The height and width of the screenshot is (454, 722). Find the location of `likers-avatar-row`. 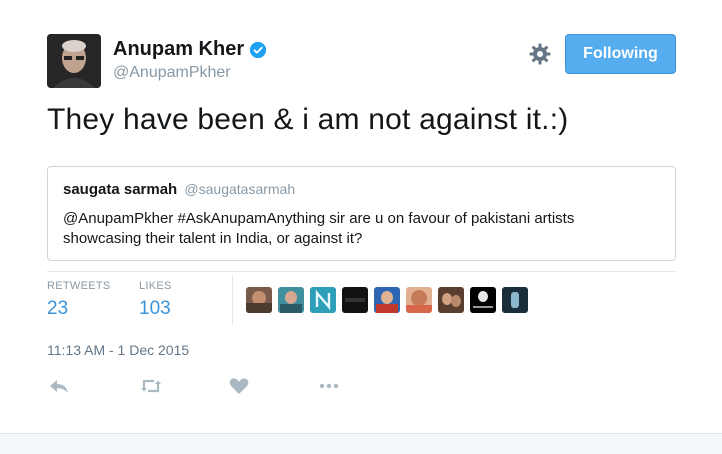

likers-avatar-row is located at coordinates (390, 300).